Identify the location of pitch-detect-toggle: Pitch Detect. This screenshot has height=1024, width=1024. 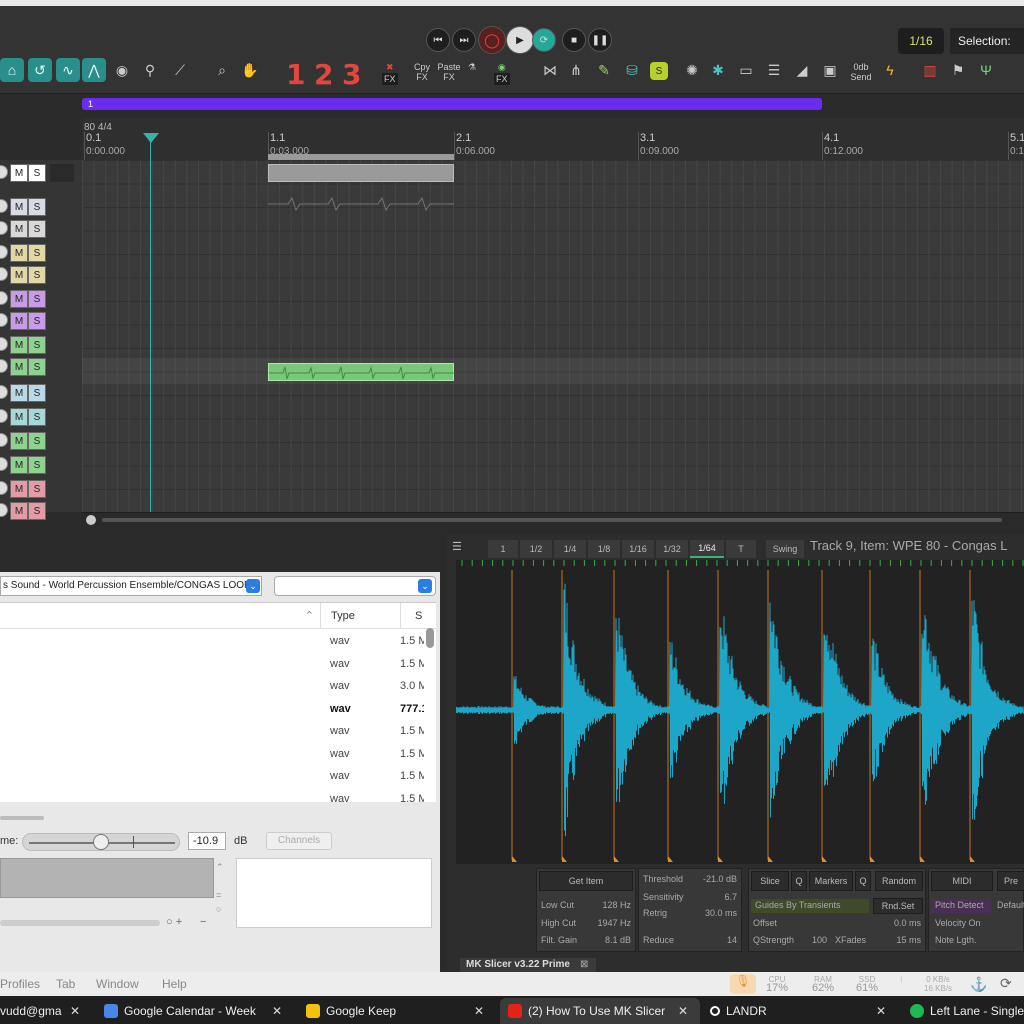
(961, 906).